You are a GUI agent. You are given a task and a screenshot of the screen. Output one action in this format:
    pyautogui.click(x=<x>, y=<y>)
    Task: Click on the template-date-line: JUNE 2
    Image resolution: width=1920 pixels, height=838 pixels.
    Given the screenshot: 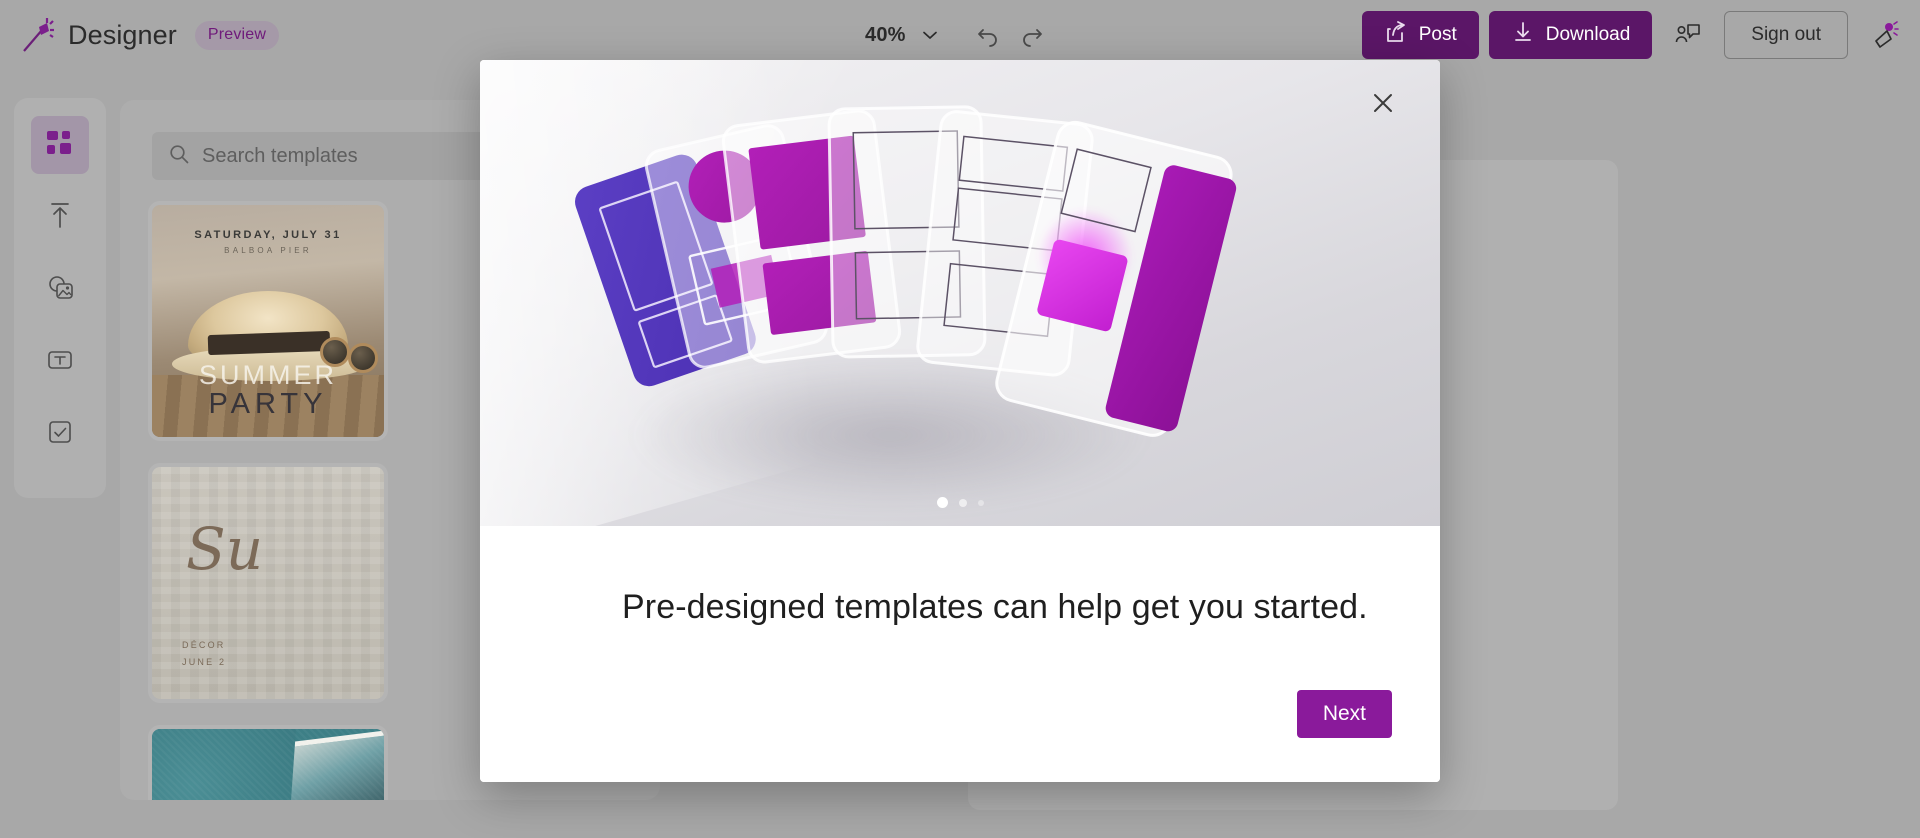 What is the action you would take?
    pyautogui.click(x=204, y=661)
    